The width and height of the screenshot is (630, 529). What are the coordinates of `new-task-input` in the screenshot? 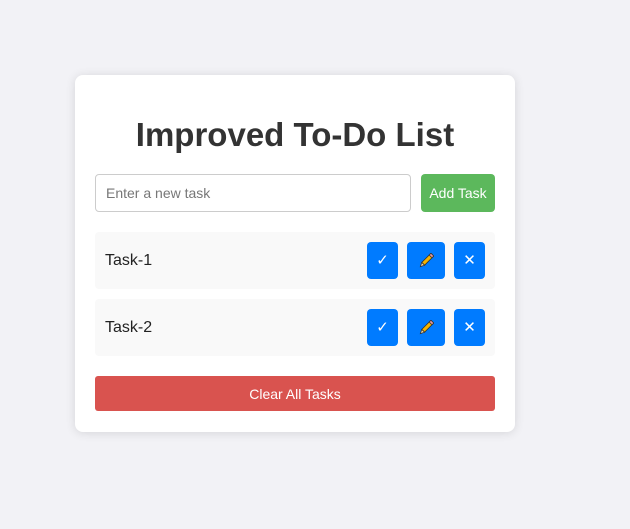 It's located at (253, 193).